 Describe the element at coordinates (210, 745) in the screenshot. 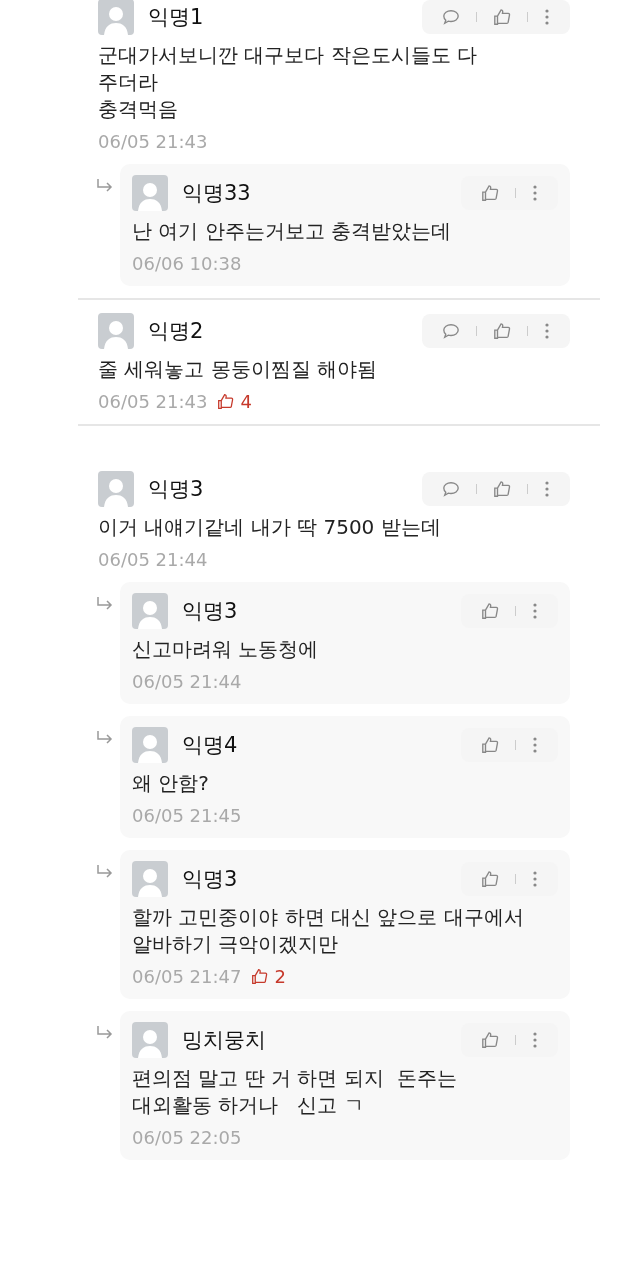

I see `author-name: 익명4` at that location.